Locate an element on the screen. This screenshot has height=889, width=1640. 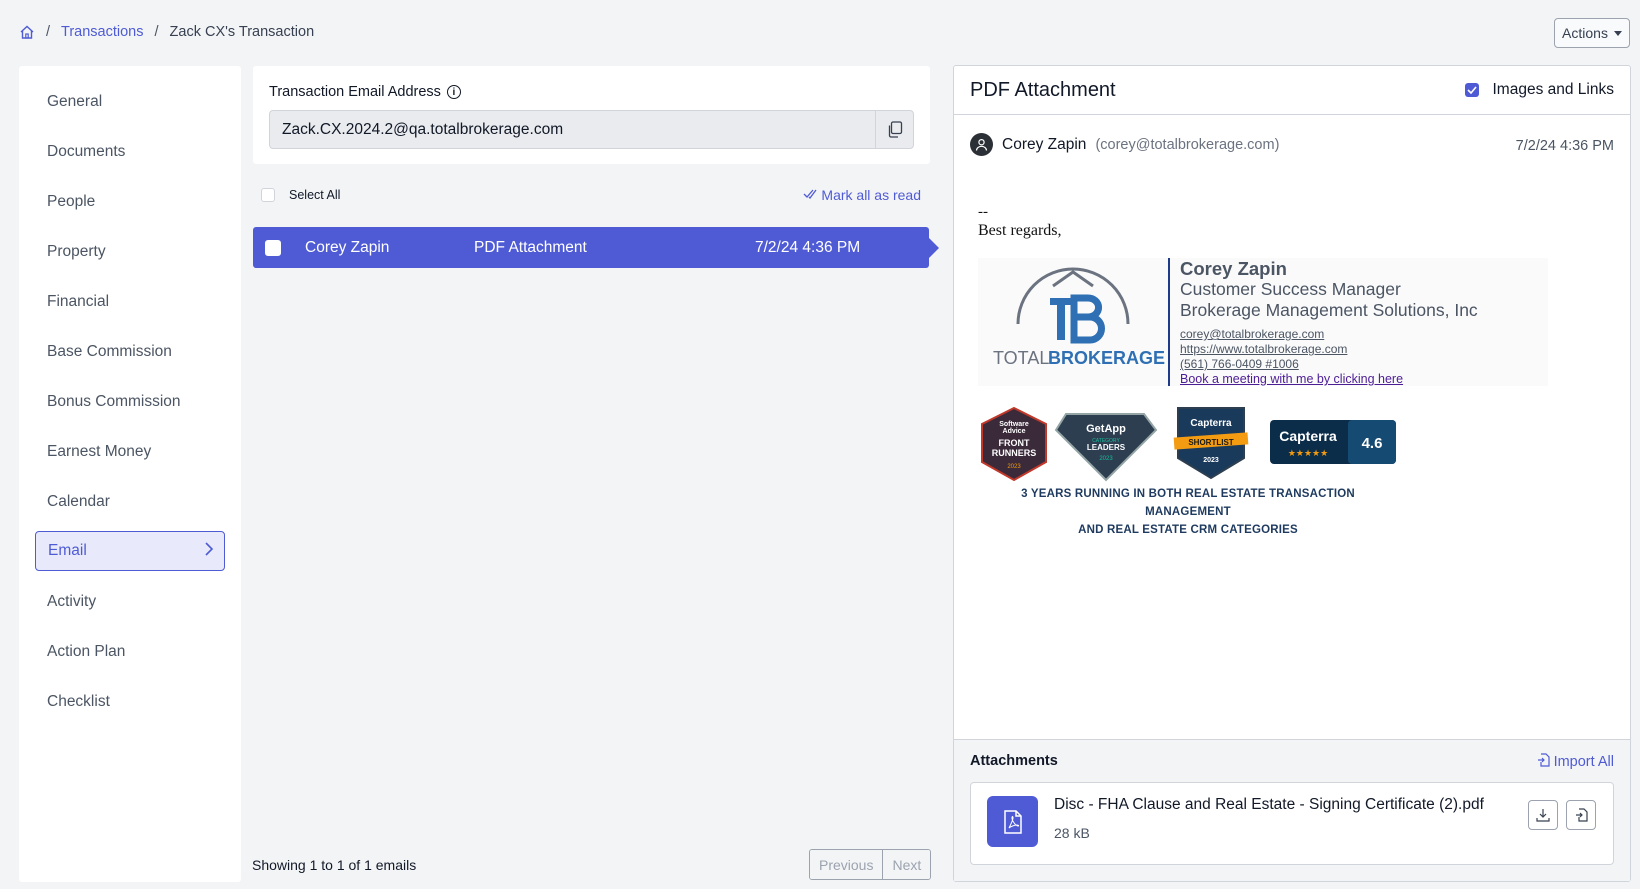
breadcrumb: / Transactions / Zack CX's Transaction is located at coordinates (166, 32).